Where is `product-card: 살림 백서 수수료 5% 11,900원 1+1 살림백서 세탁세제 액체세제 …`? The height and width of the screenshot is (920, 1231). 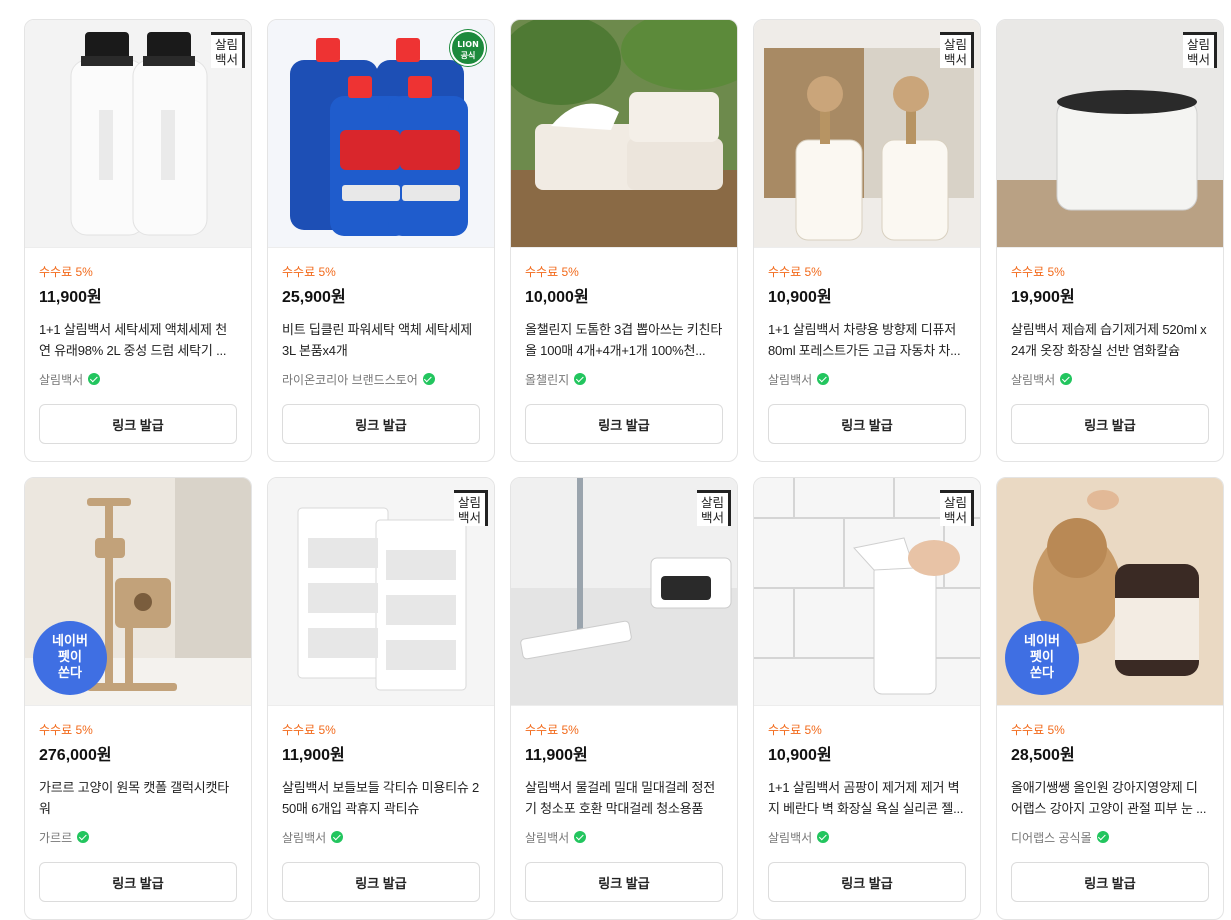 product-card: 살림 백서 수수료 5% 11,900원 1+1 살림백서 세탁세제 액체세제 … is located at coordinates (138, 240).